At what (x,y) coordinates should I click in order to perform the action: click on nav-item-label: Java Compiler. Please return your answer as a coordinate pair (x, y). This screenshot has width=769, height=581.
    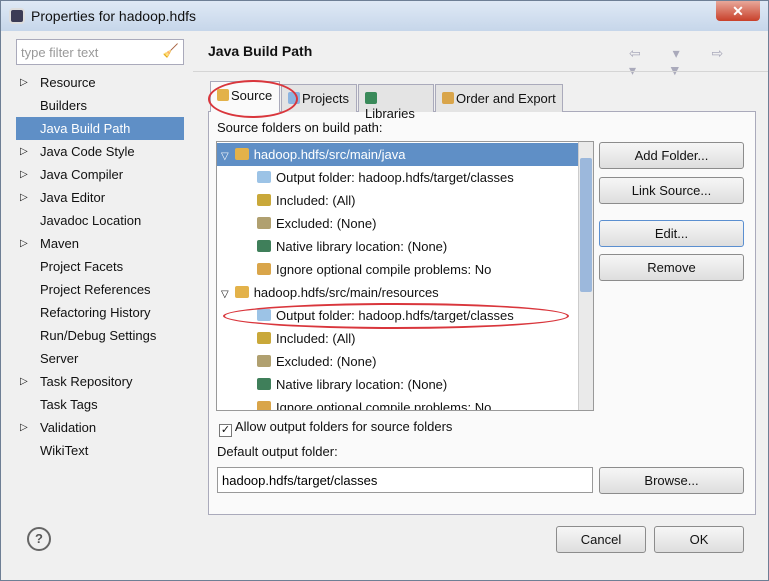
    Looking at the image, I should click on (82, 174).